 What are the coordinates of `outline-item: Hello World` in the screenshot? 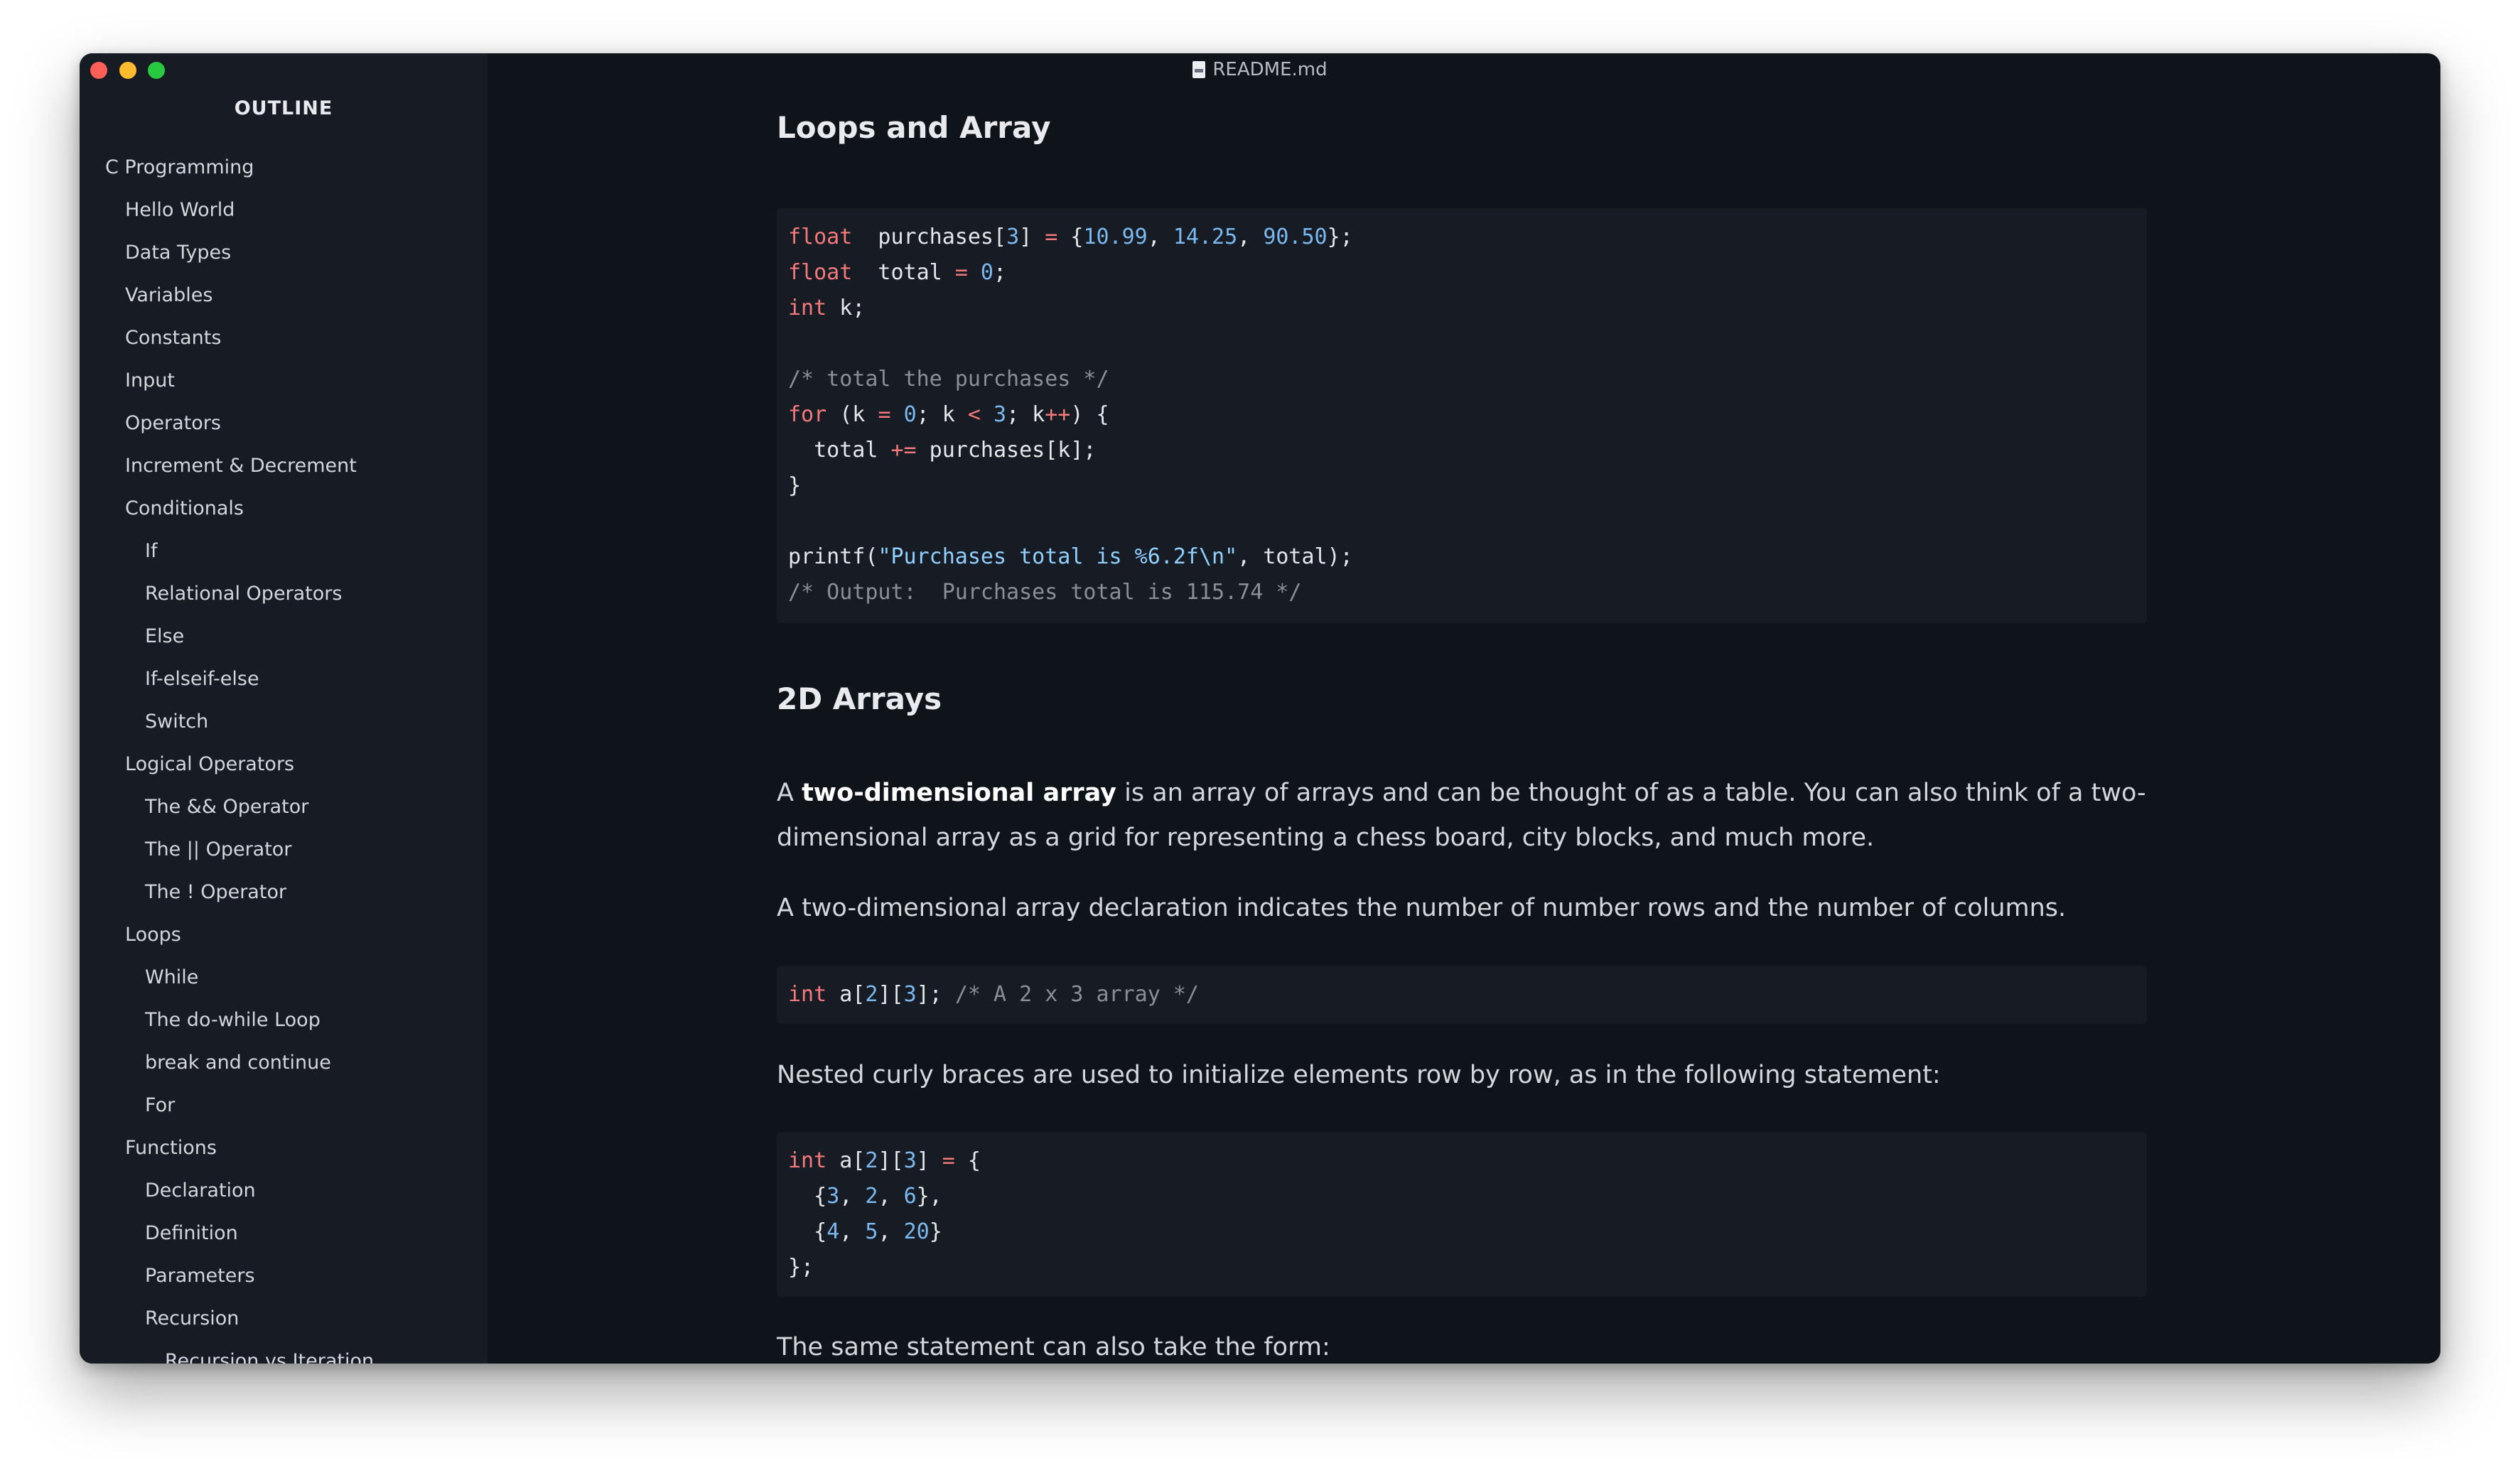 It's located at (284, 210).